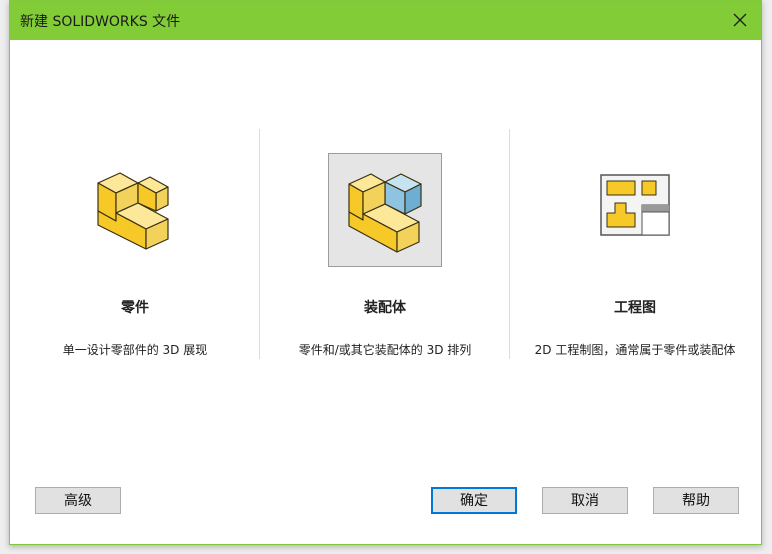 Image resolution: width=772 pixels, height=554 pixels. I want to click on assembly-icon-frame, so click(385, 210).